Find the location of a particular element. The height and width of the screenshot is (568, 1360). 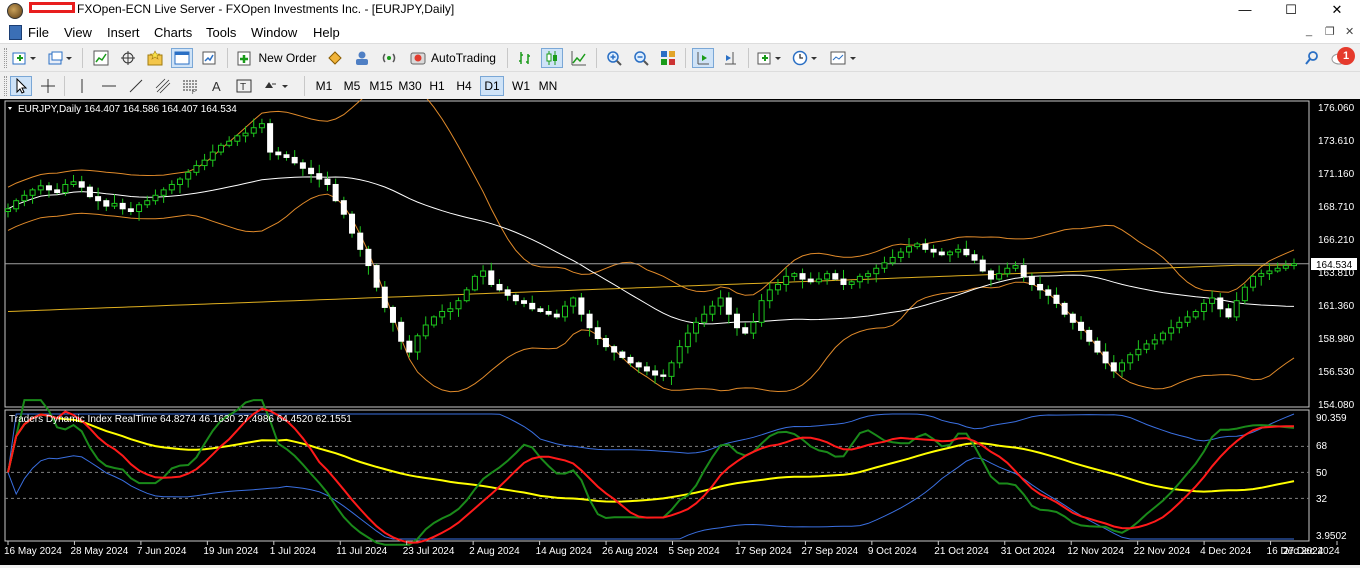

indicators-button is located at coordinates (770, 58).